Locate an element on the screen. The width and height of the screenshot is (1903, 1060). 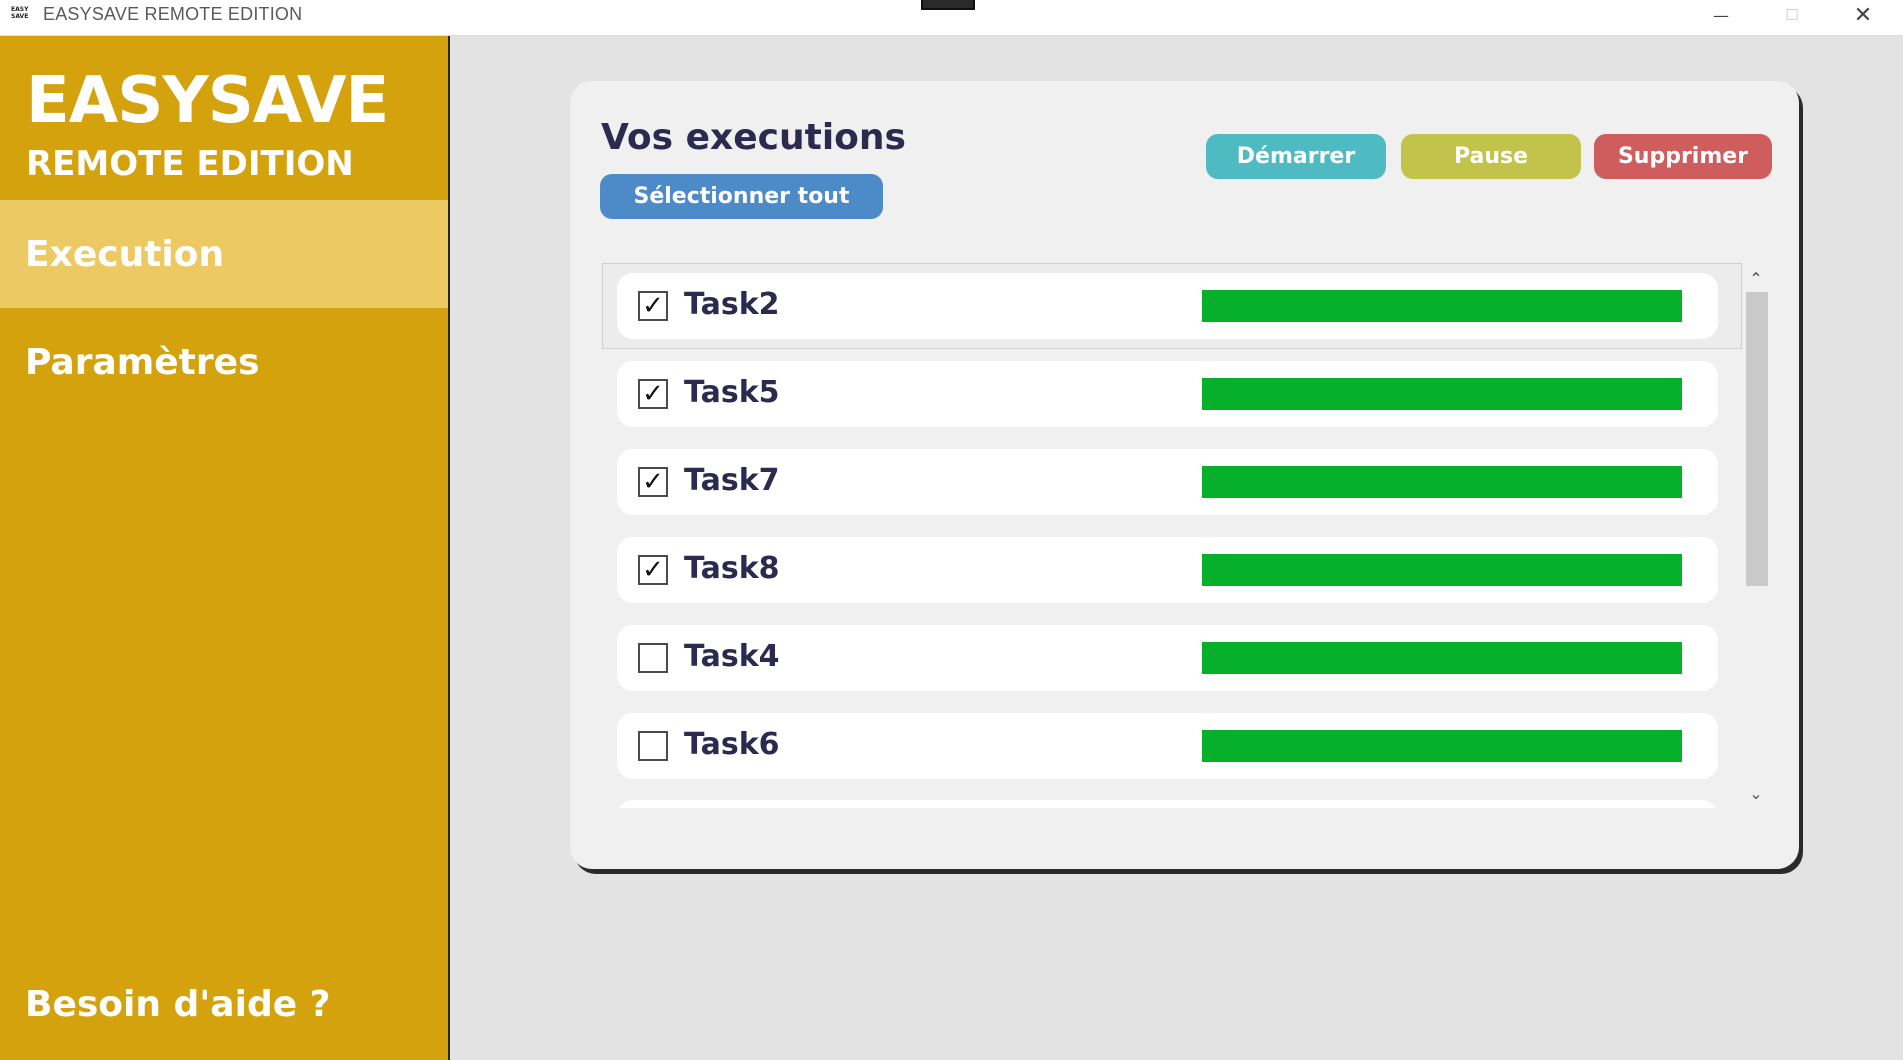
start-button: Démarrer is located at coordinates (1296, 156).